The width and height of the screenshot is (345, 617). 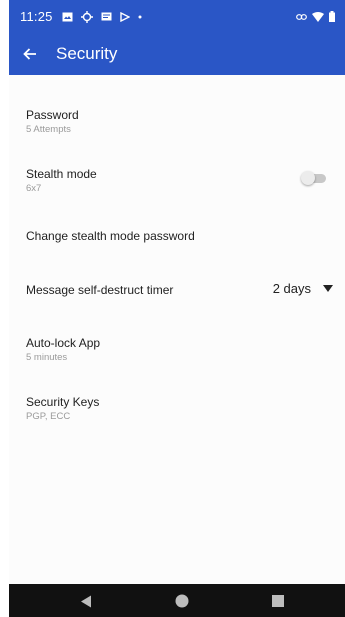 I want to click on arrow-back-icon, so click(x=29, y=54).